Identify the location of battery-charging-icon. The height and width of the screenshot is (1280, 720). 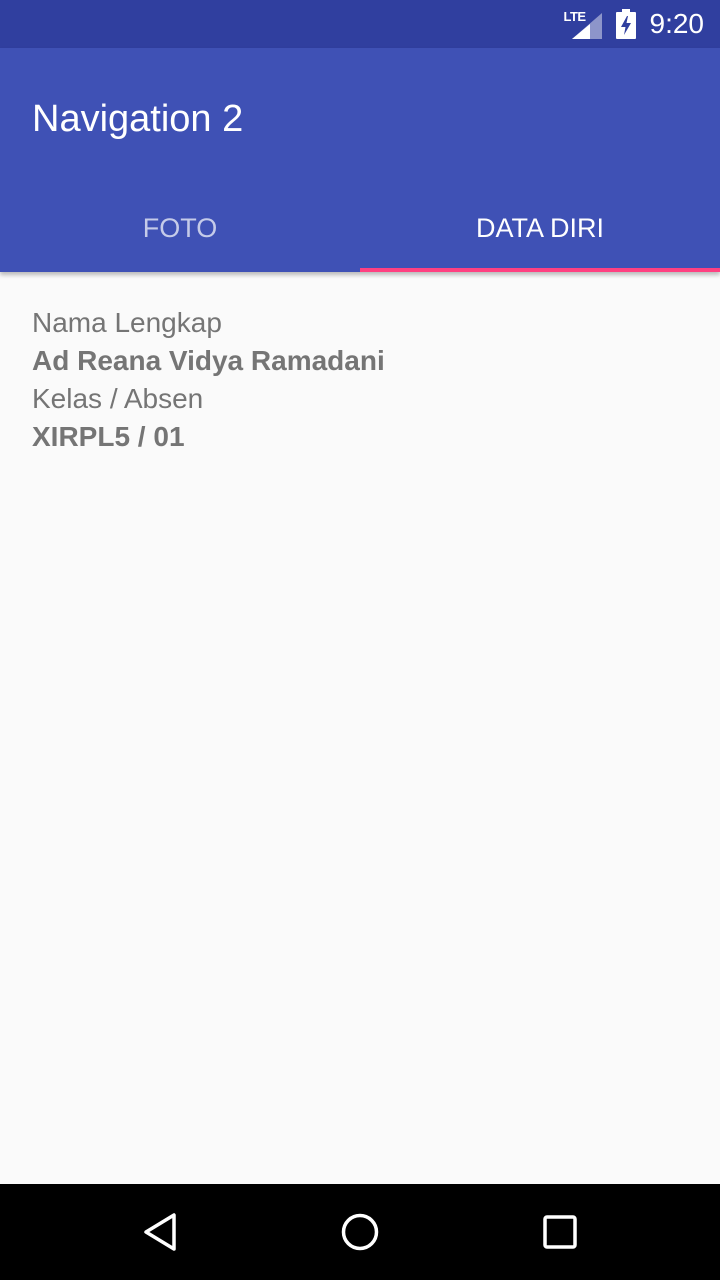
(625, 24).